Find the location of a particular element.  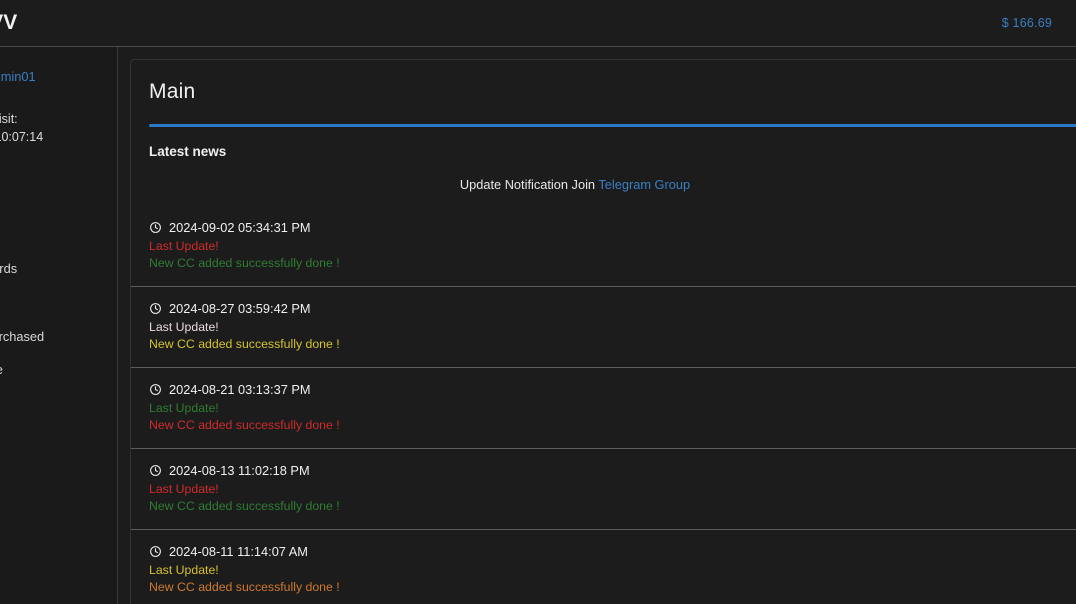

sidebar-item-10: gout is located at coordinates (58, 540).